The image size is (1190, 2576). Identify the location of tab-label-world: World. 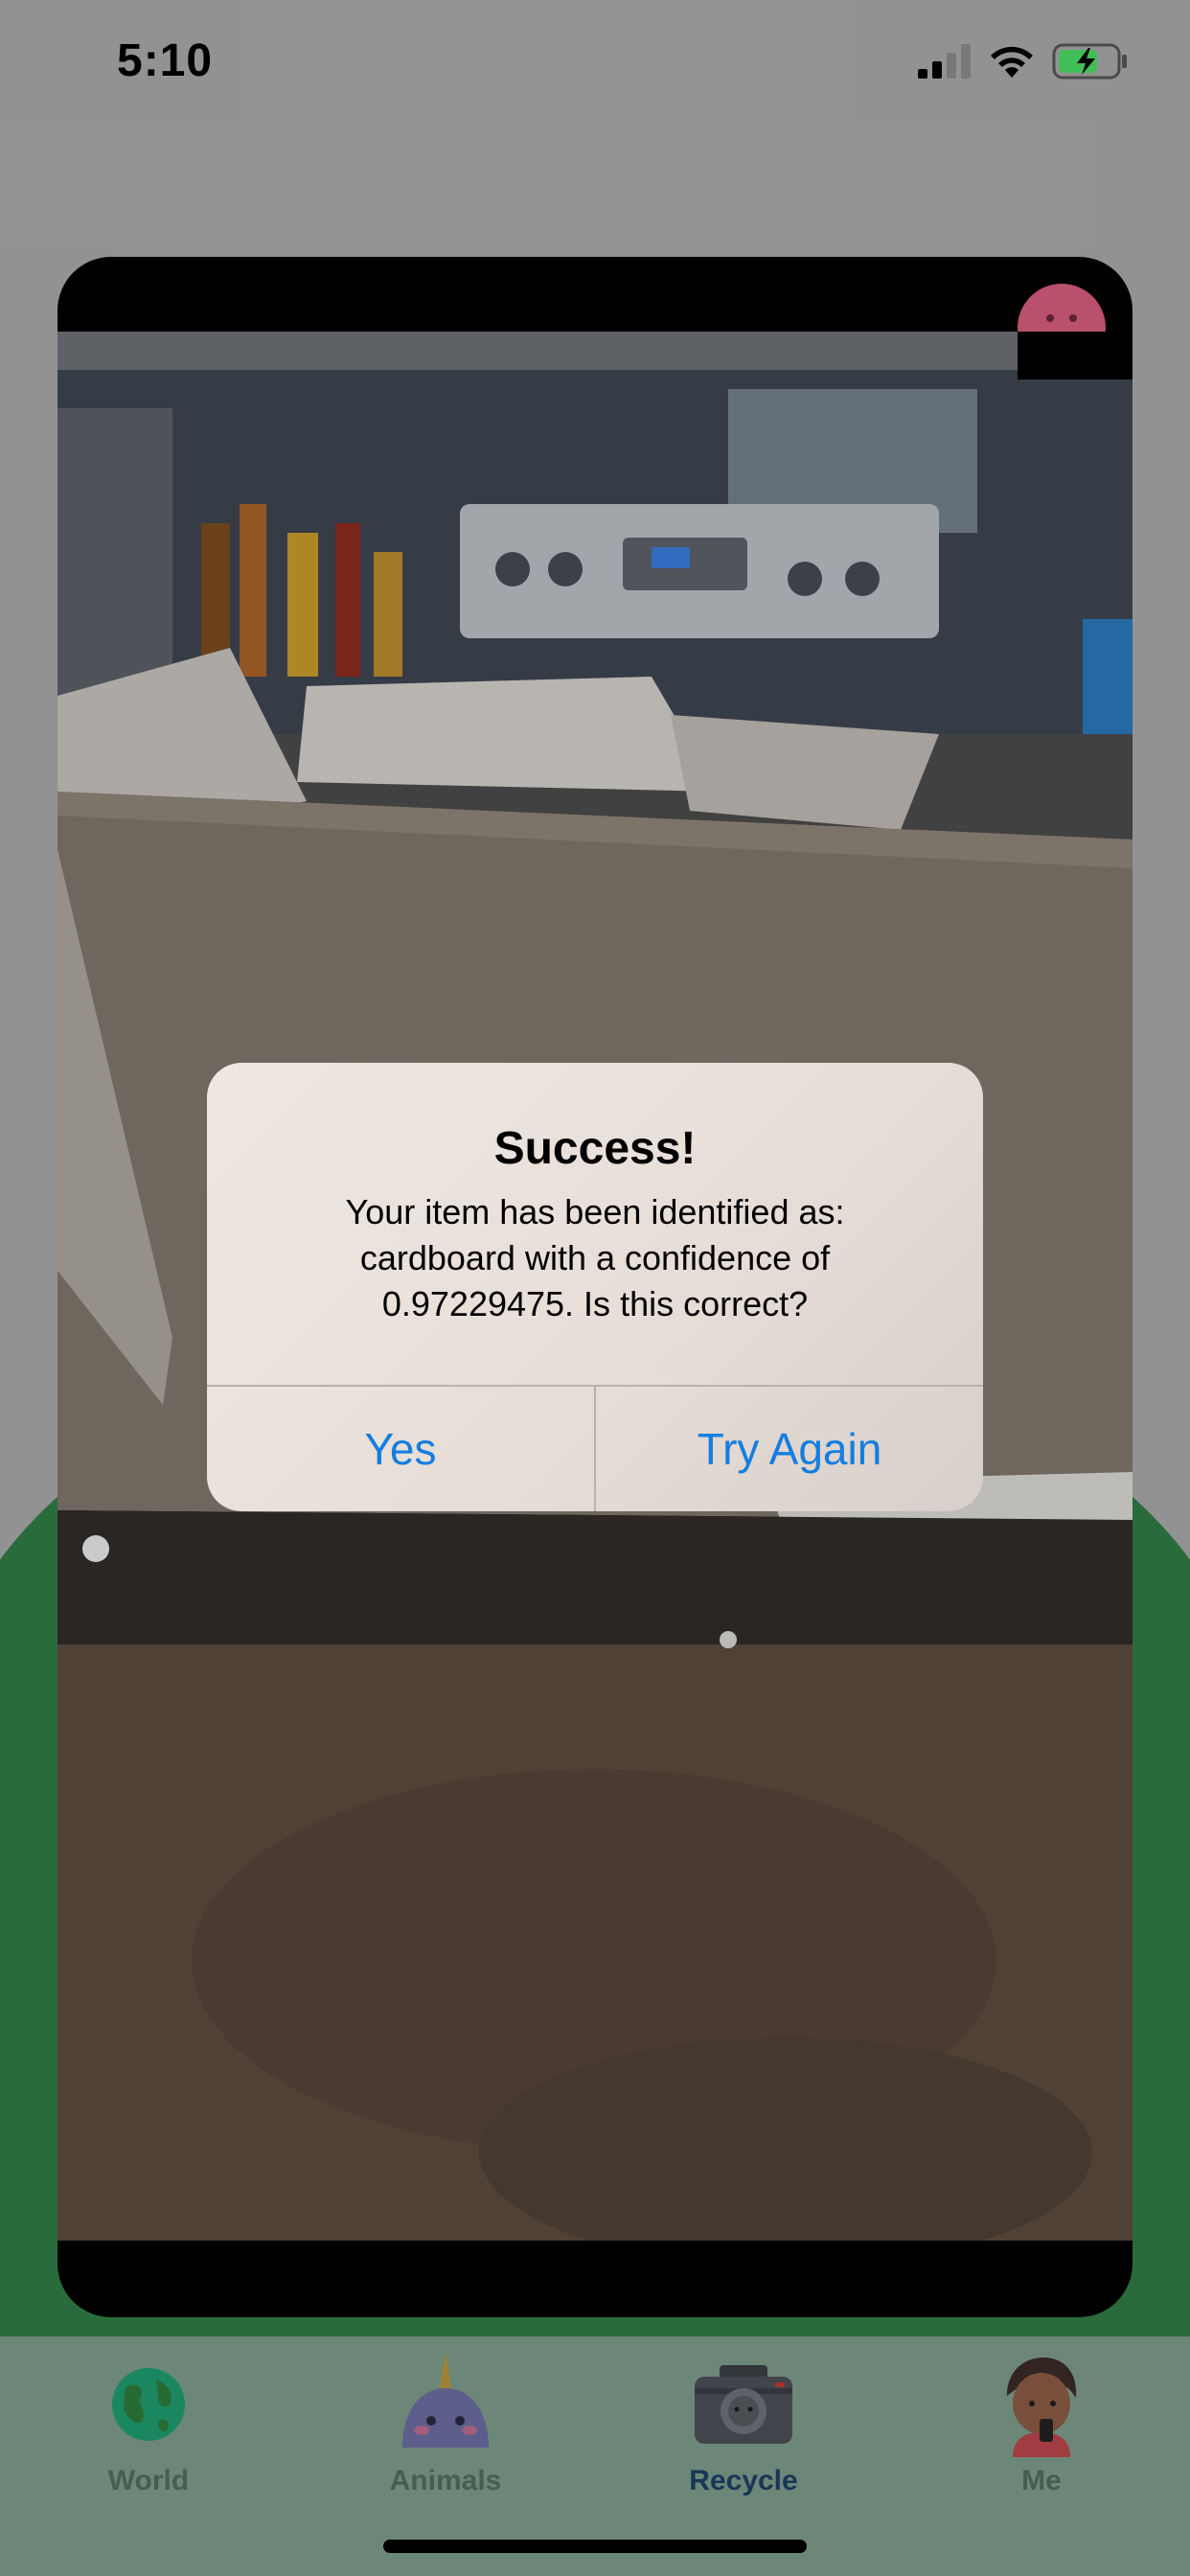
(148, 2480).